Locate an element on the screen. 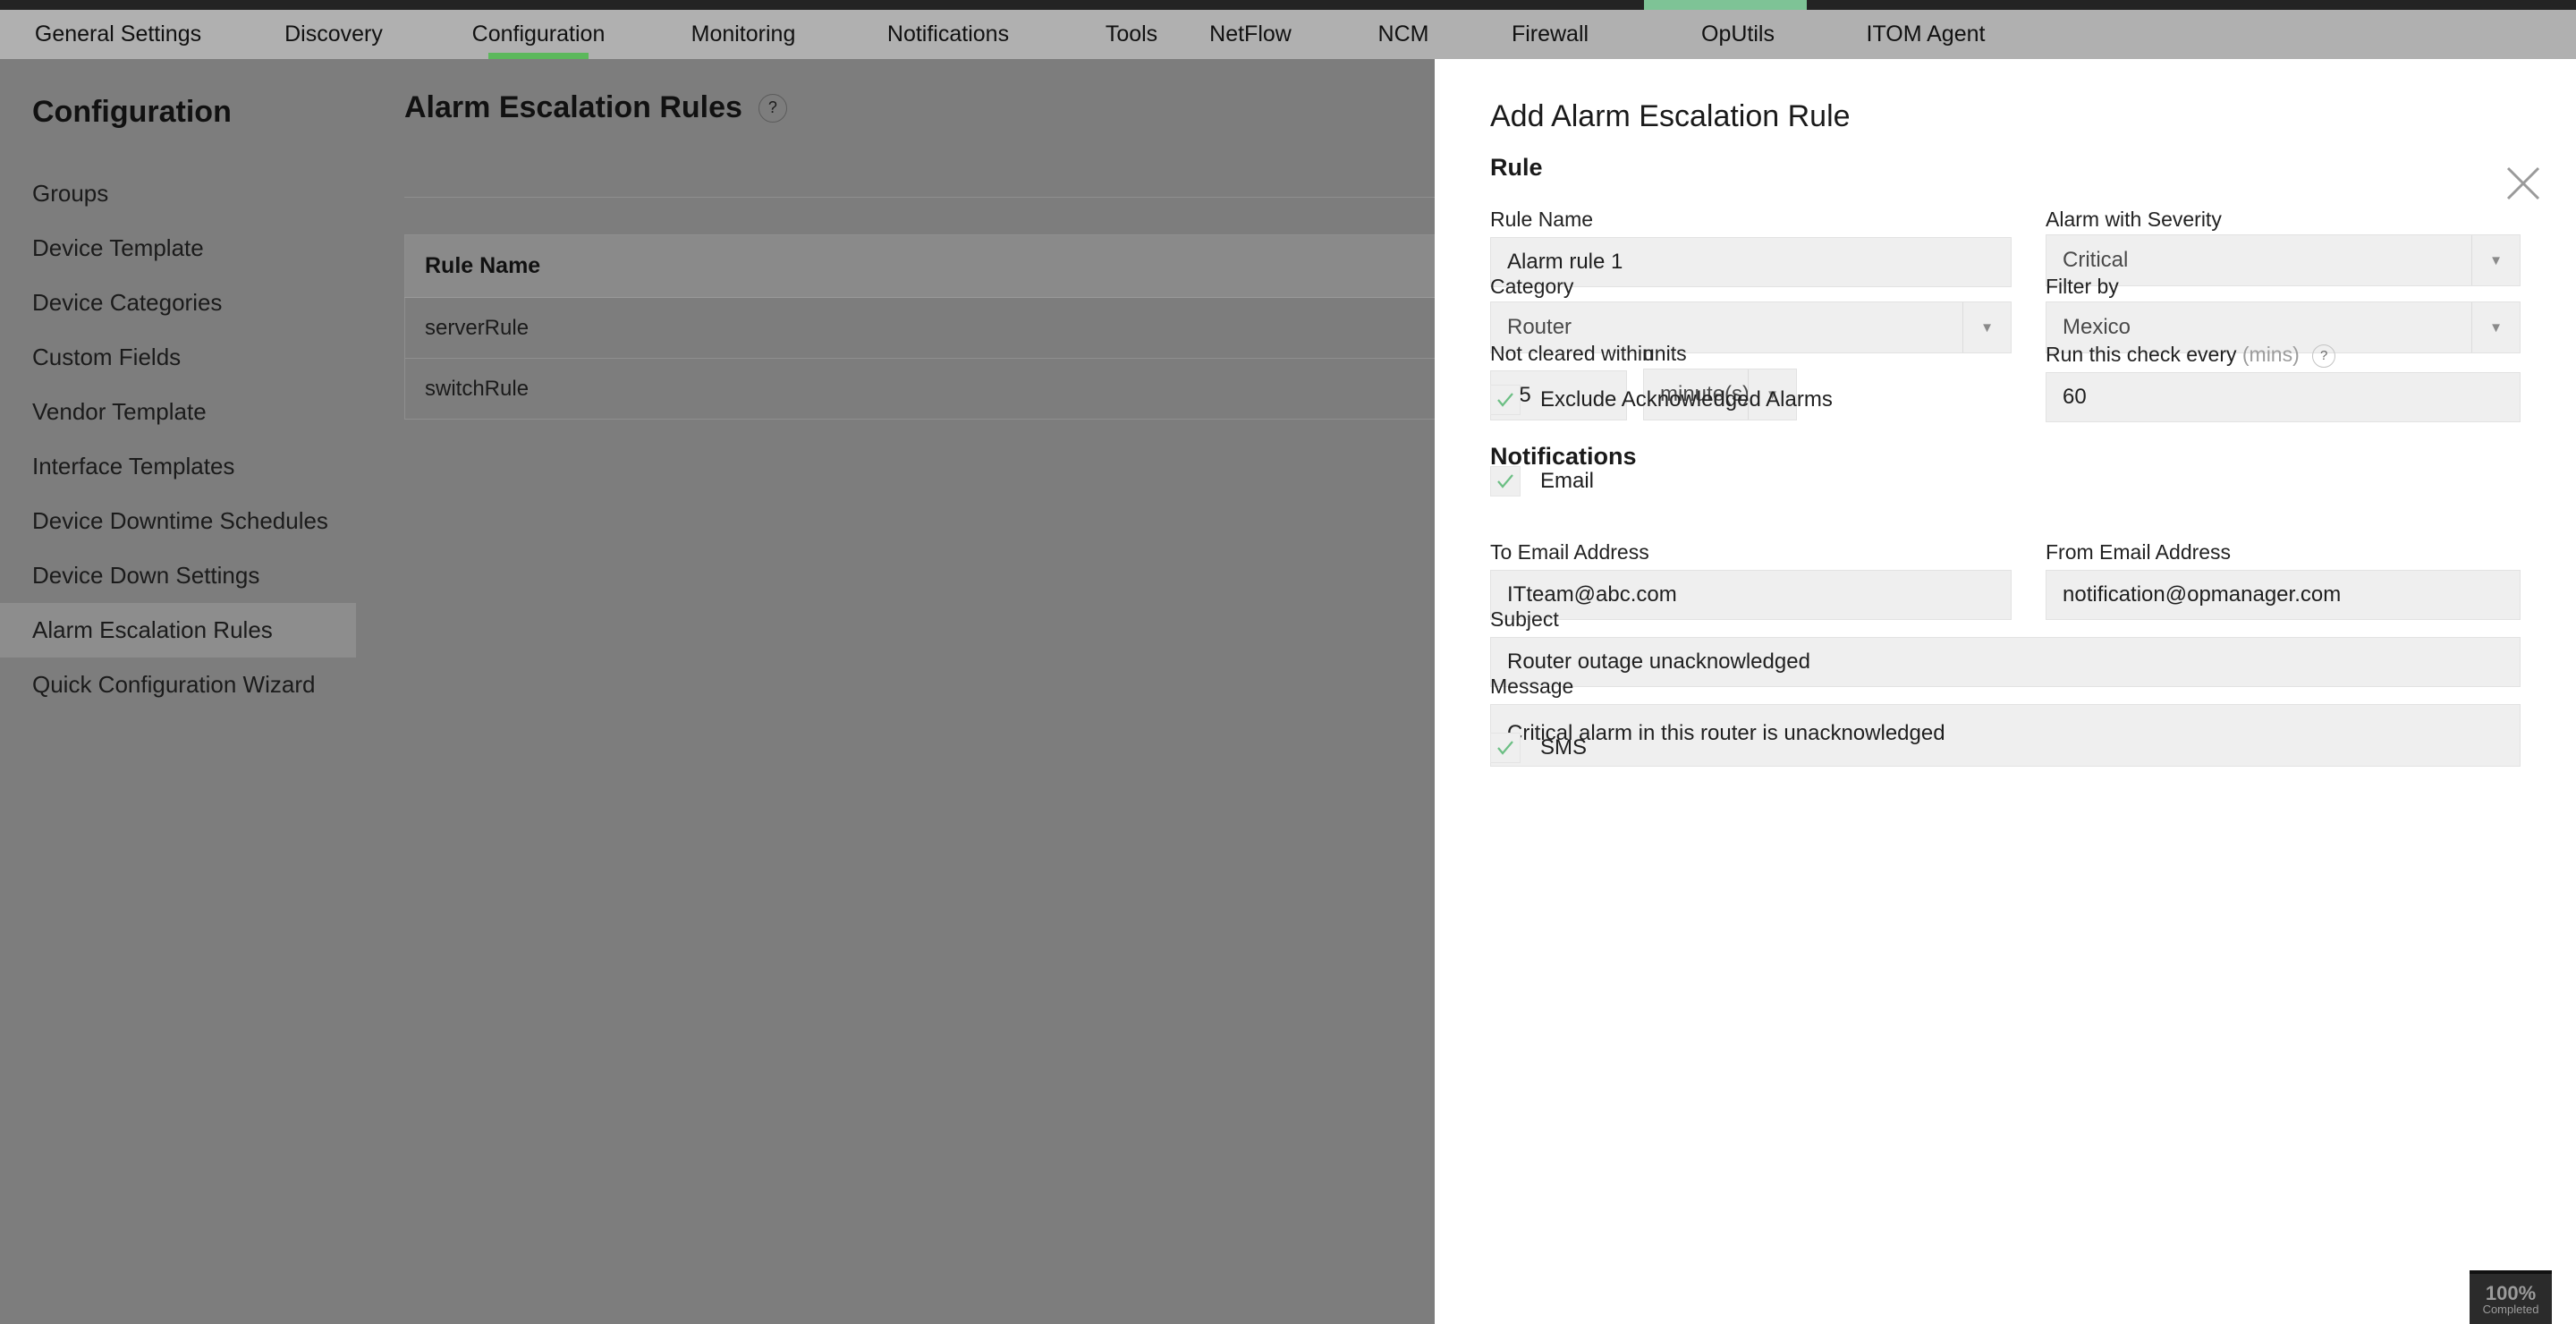  sidebar-item-quick-configuration-wizard: Quick Configuration Wizard is located at coordinates (178, 685).